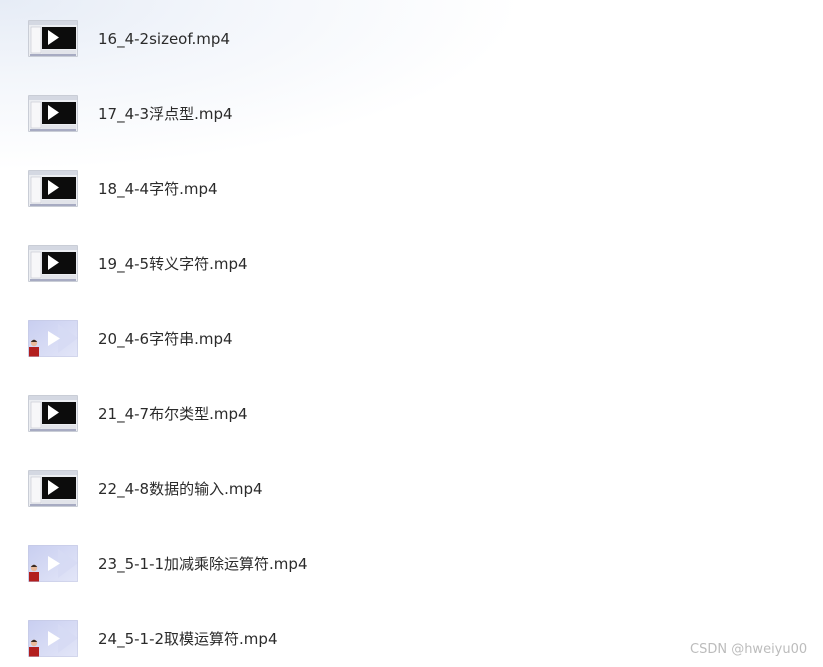 The width and height of the screenshot is (823, 667). Describe the element at coordinates (749, 649) in the screenshot. I see `csdn-watermark: CSDN @hweiyu00` at that location.